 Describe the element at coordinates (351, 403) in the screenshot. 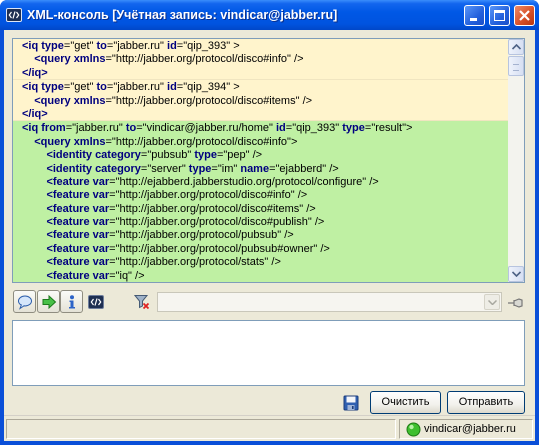

I see `save-icon` at that location.